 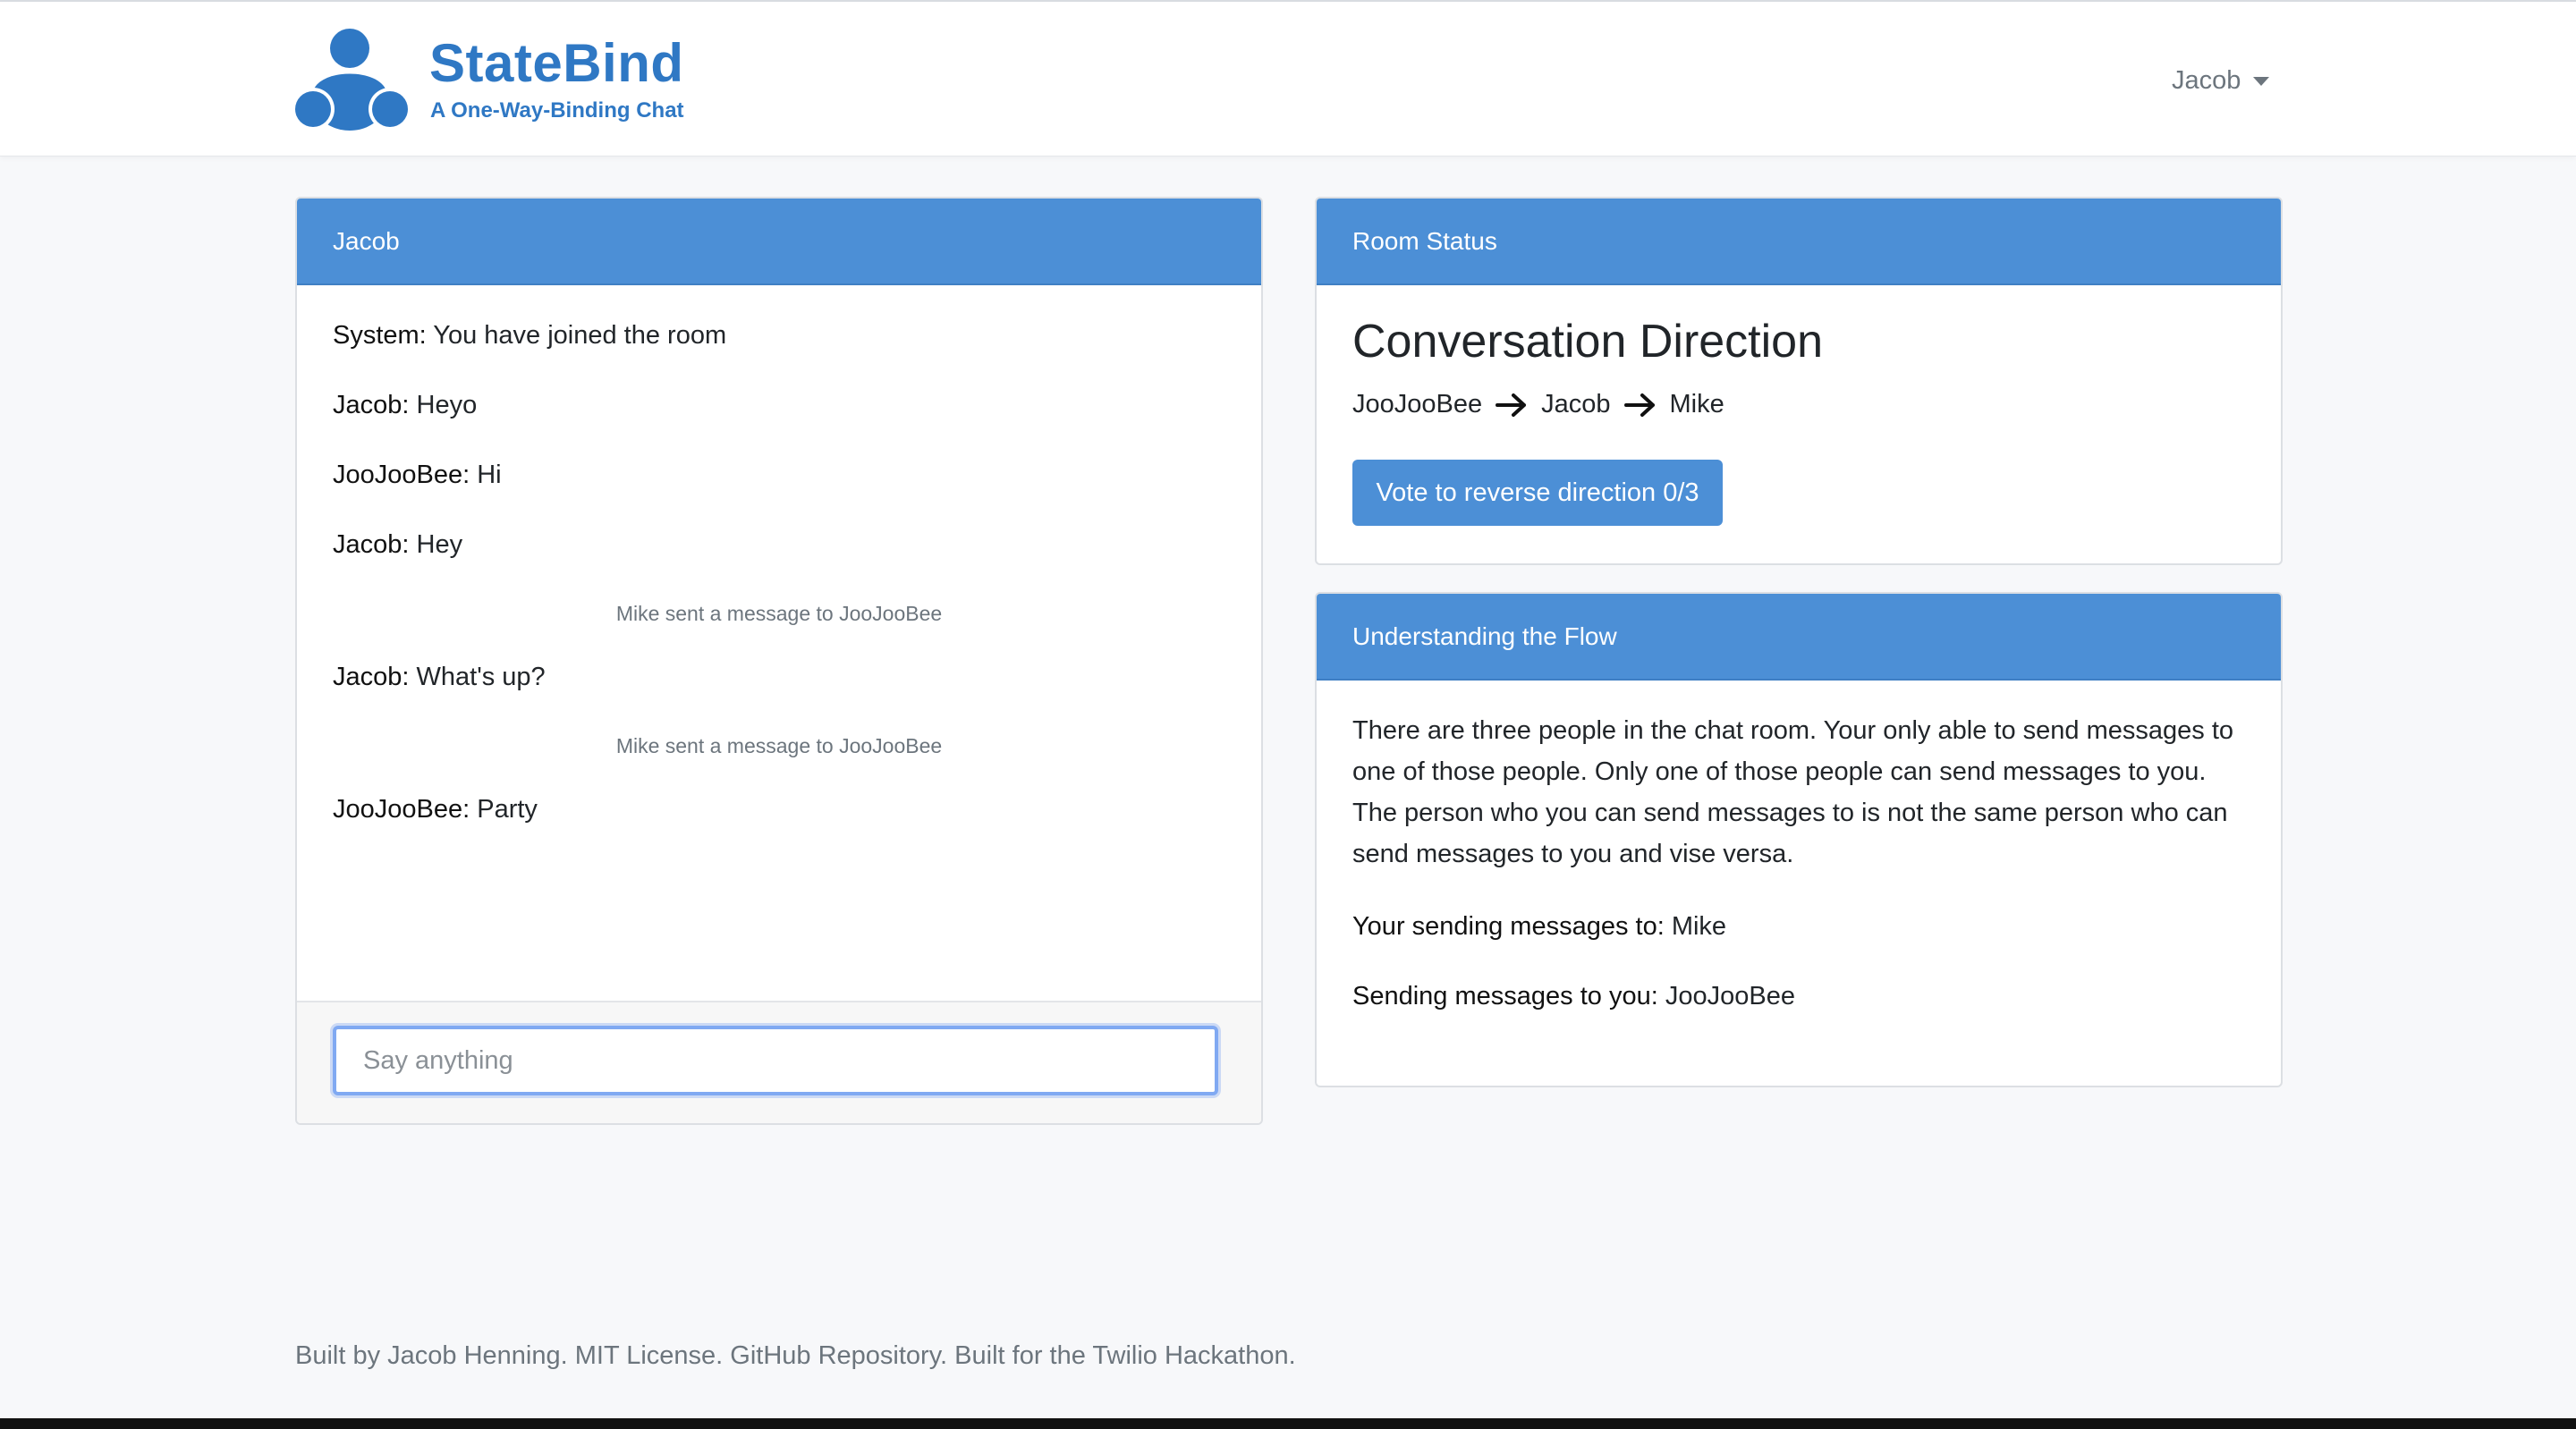 I want to click on receiving-from-label: Sending messages to you:, so click(x=1505, y=996).